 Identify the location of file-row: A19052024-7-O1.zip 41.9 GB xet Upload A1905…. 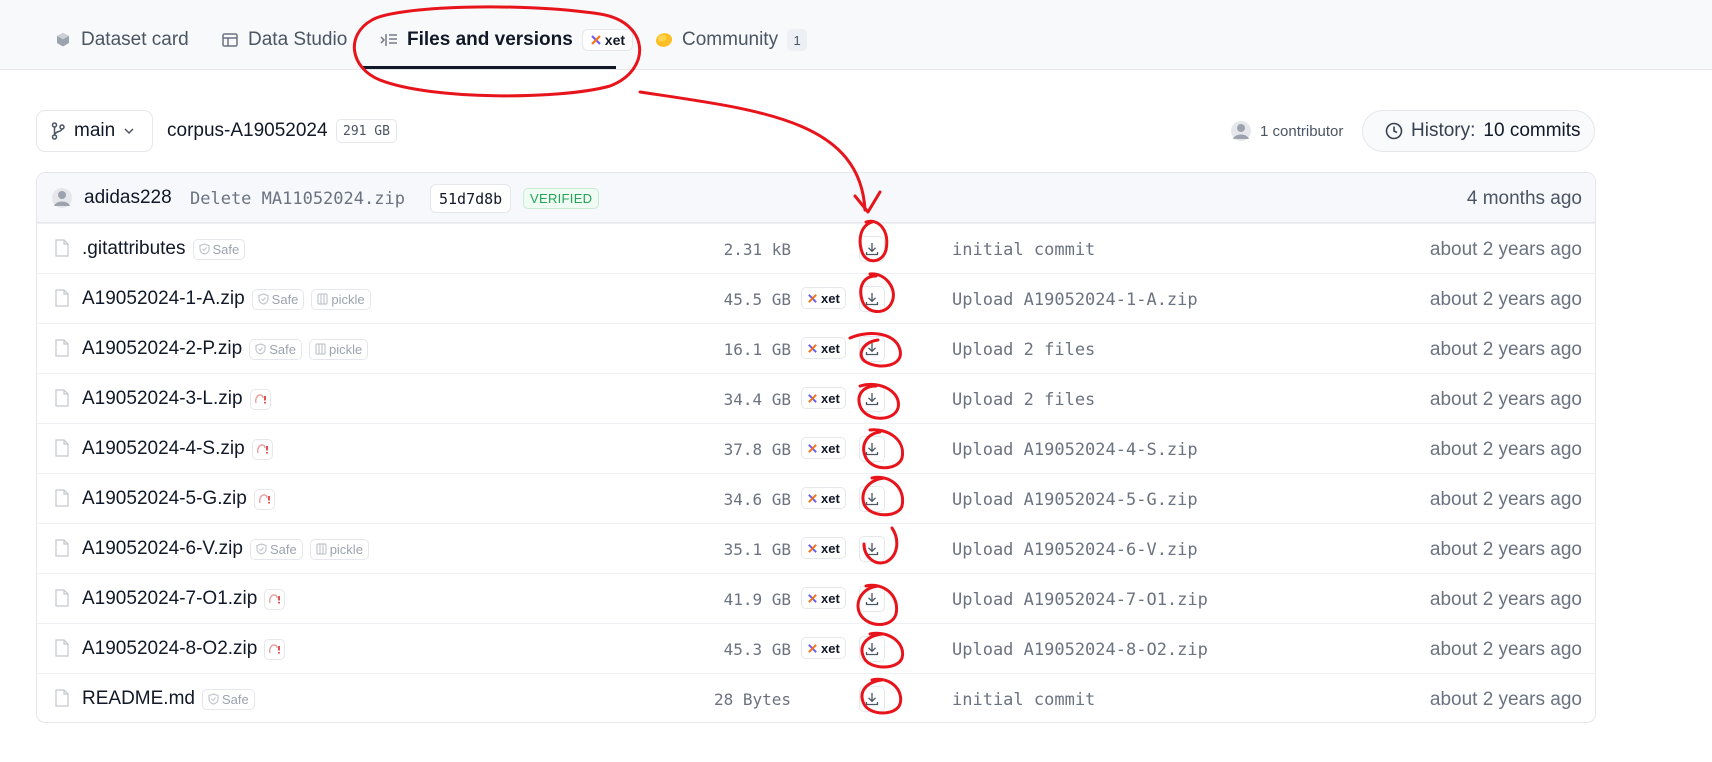
(816, 598).